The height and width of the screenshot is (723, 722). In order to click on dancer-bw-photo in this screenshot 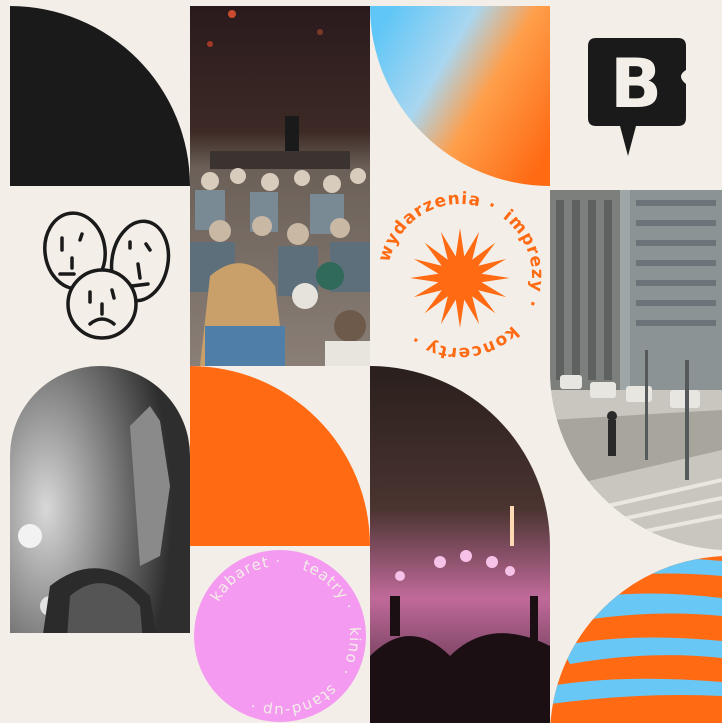, I will do `click(100, 544)`.